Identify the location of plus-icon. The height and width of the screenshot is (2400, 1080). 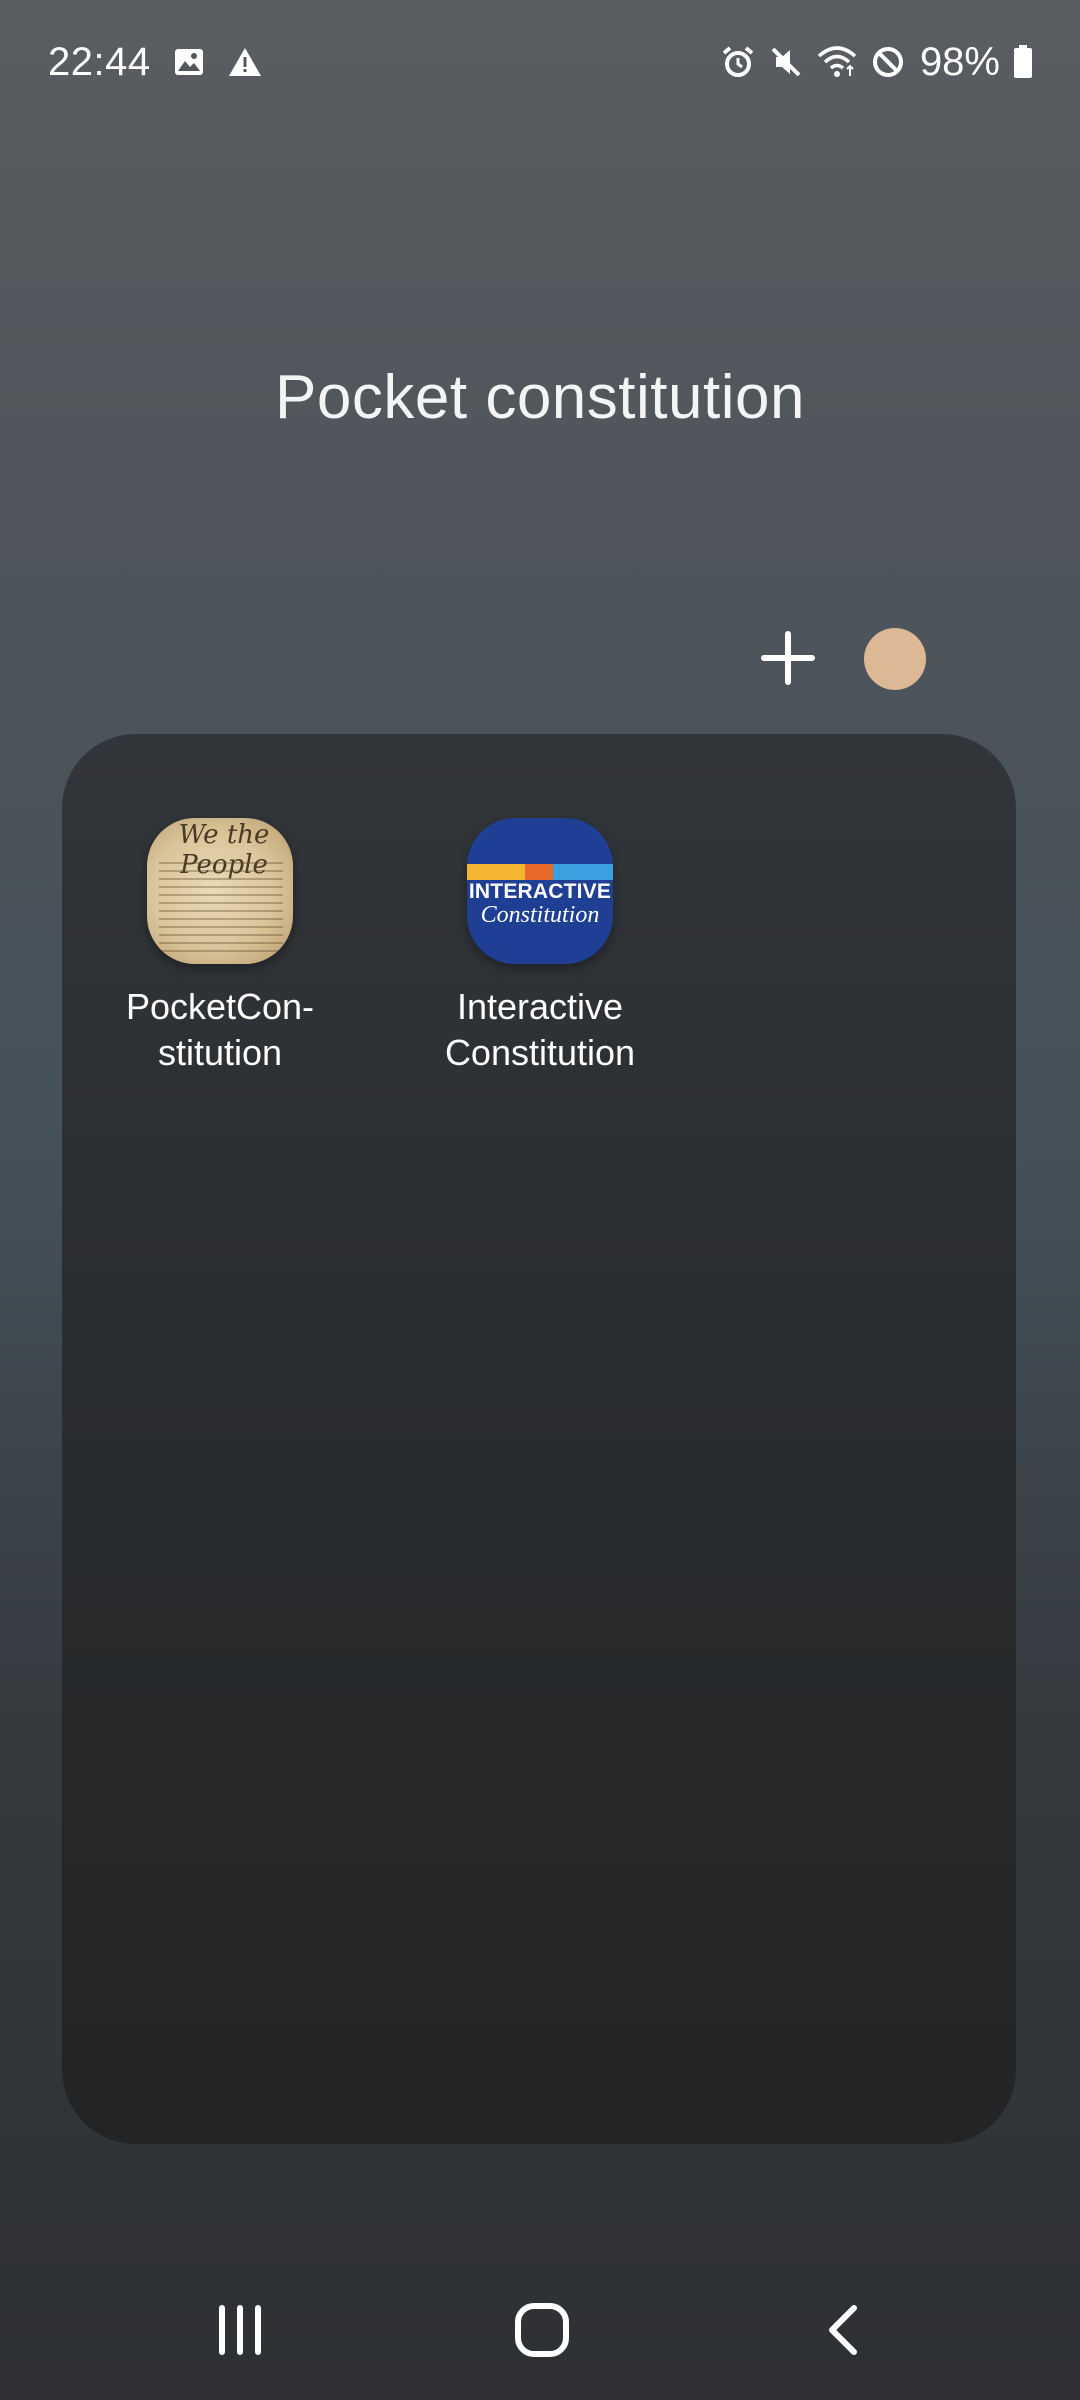
(788, 658).